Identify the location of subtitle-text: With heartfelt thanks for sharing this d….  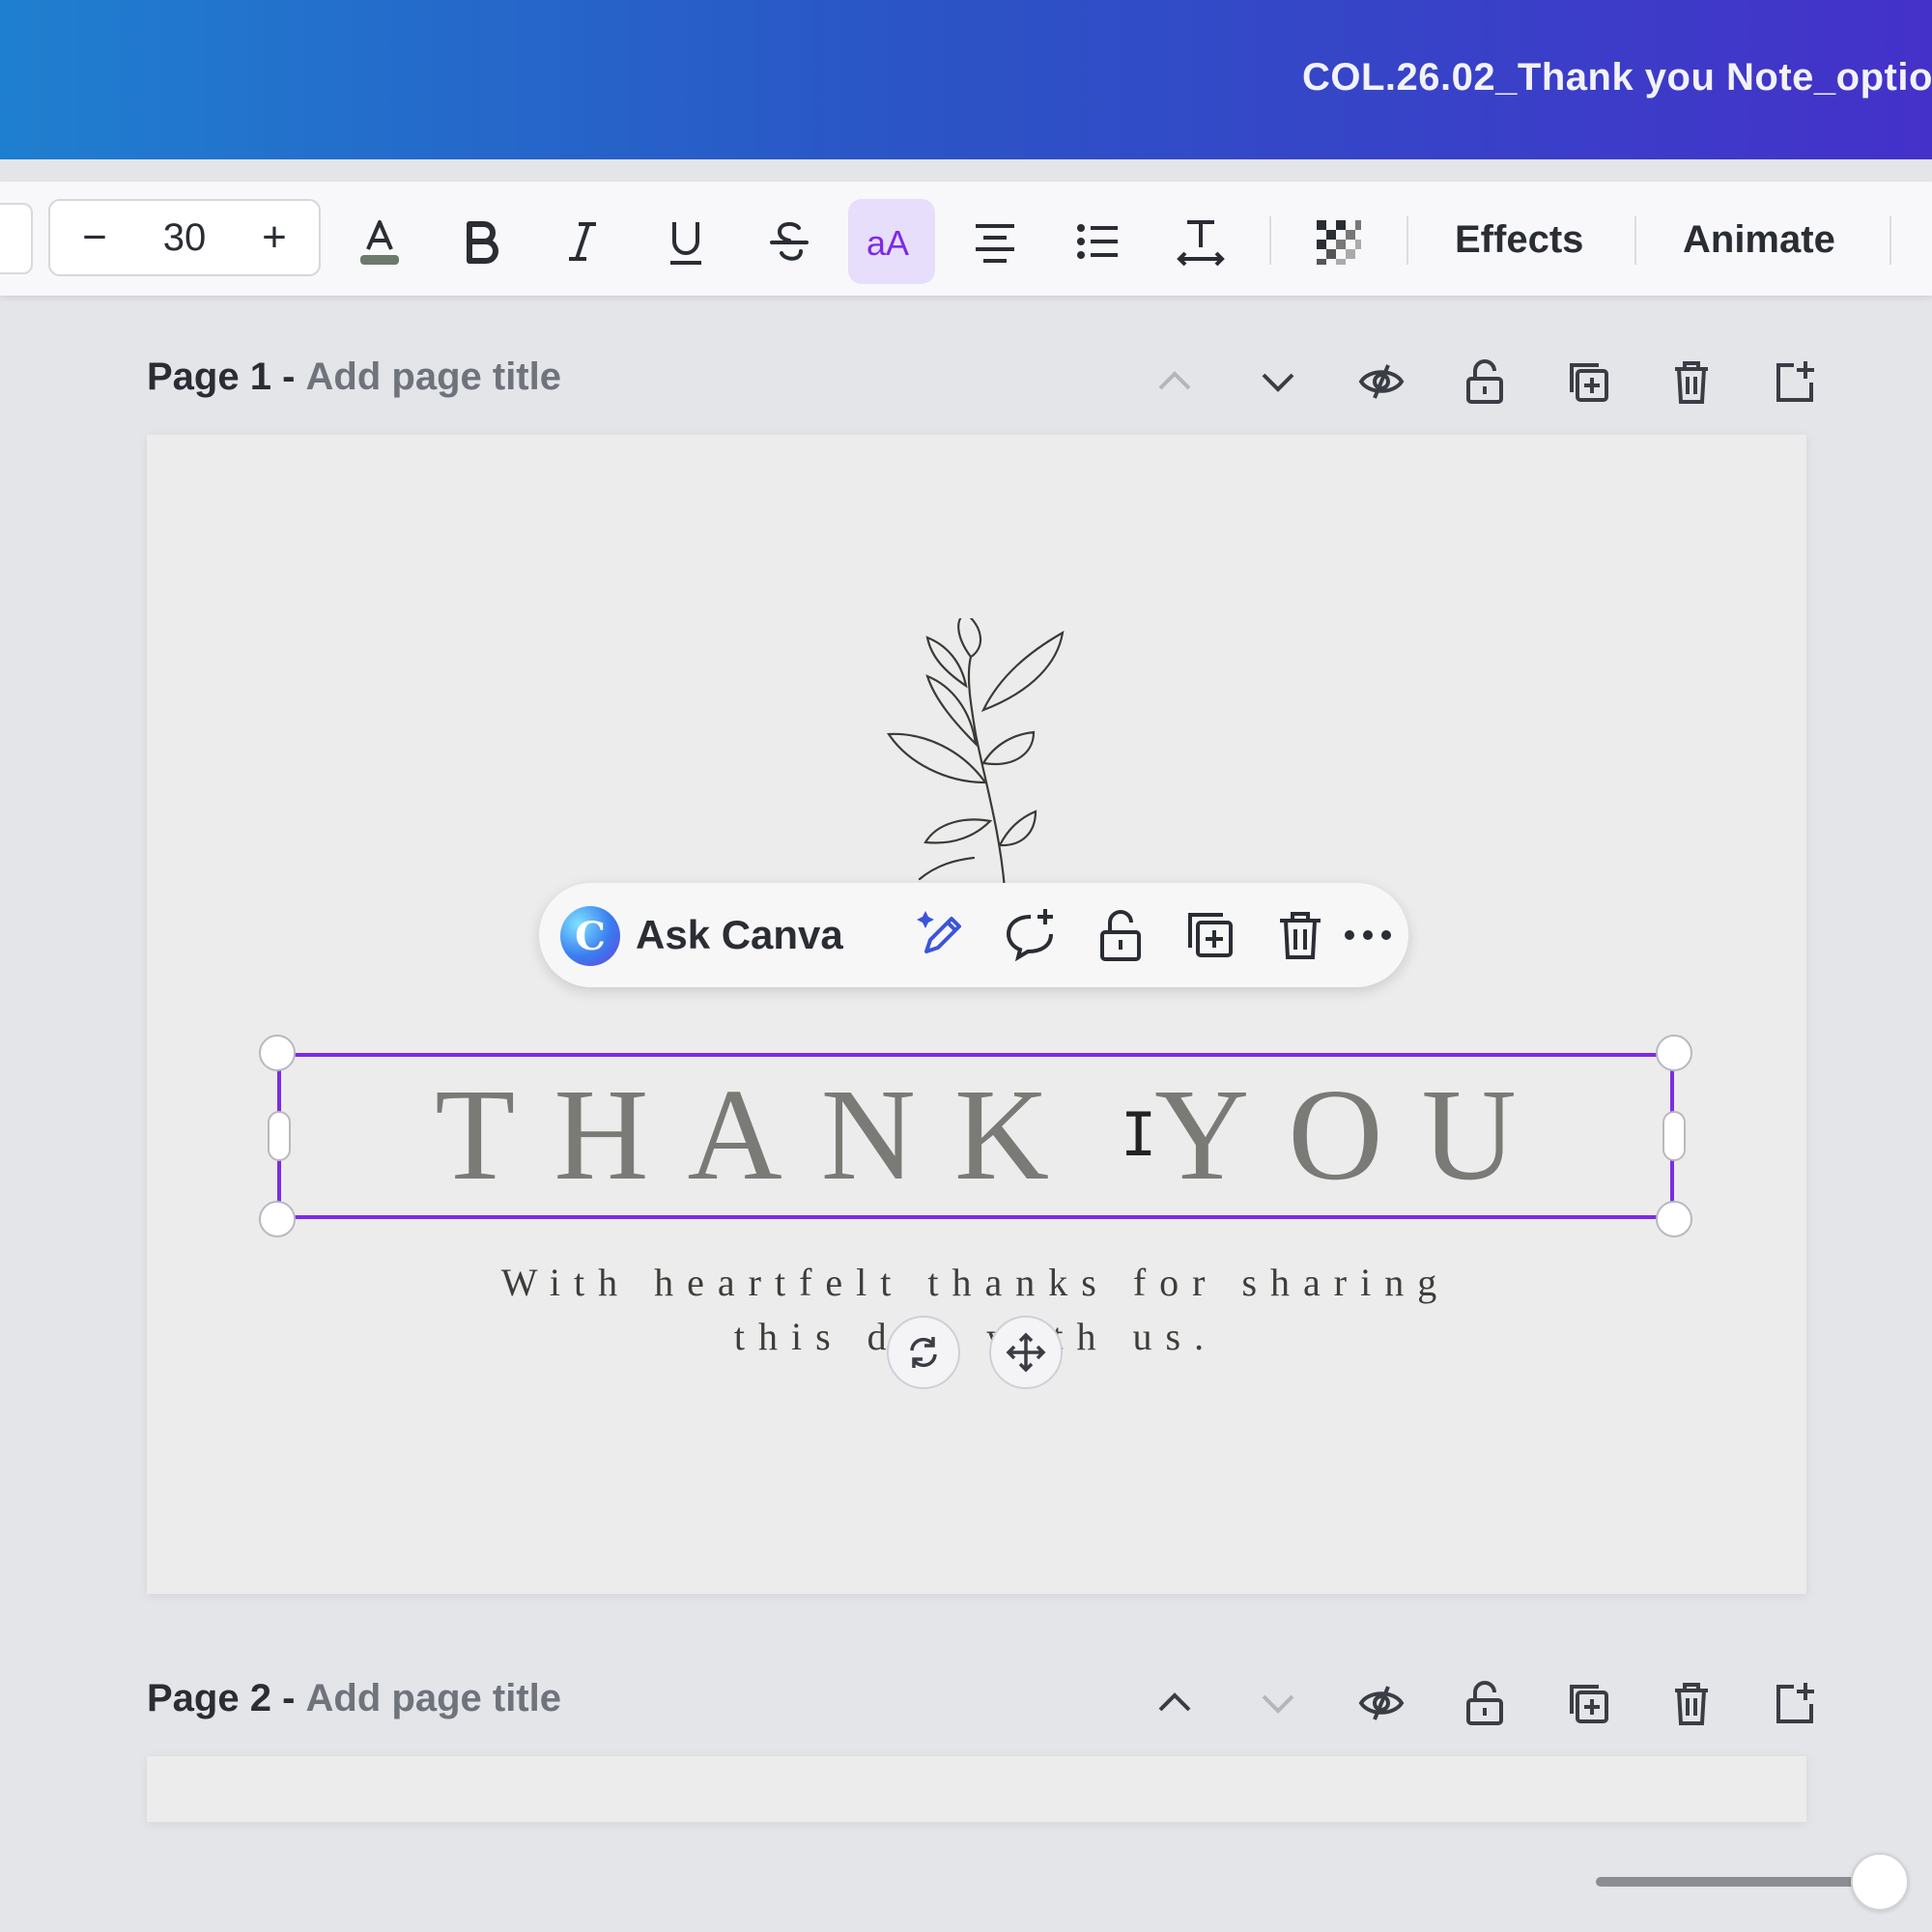
(975, 1310).